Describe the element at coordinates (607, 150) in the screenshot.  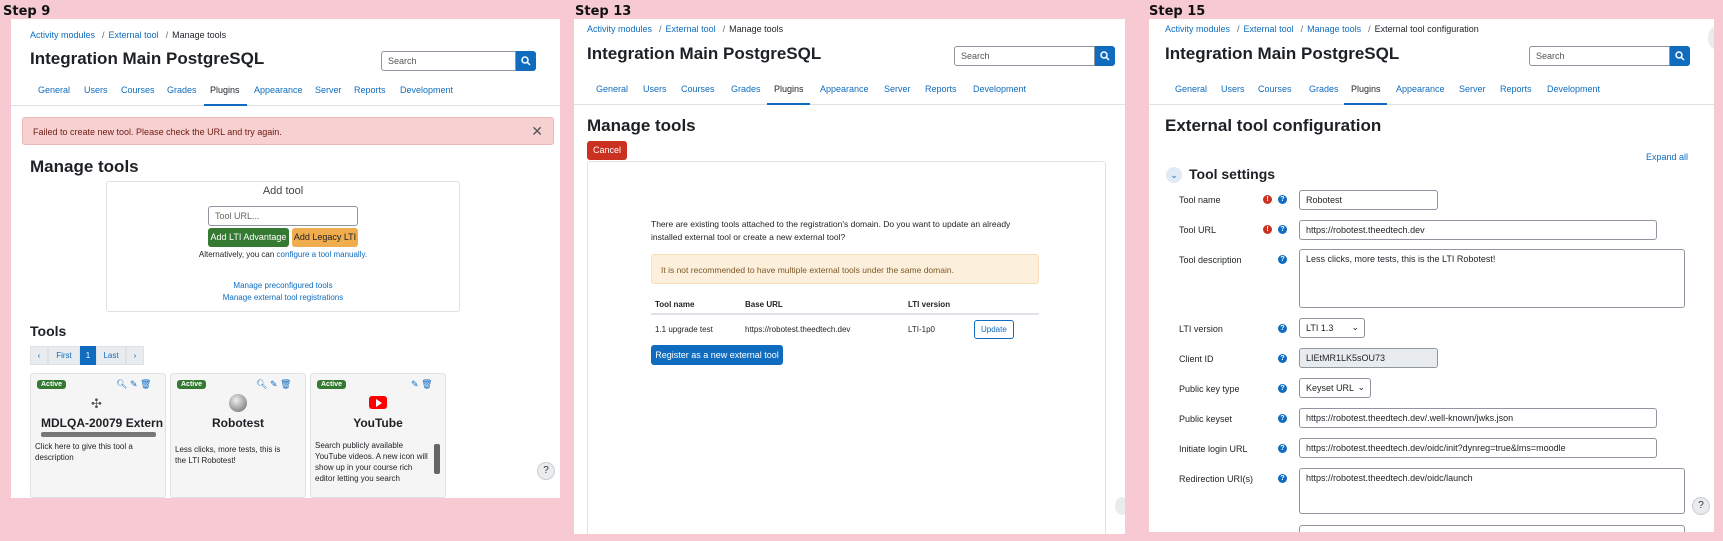
I see `cancel-button: Cancel` at that location.